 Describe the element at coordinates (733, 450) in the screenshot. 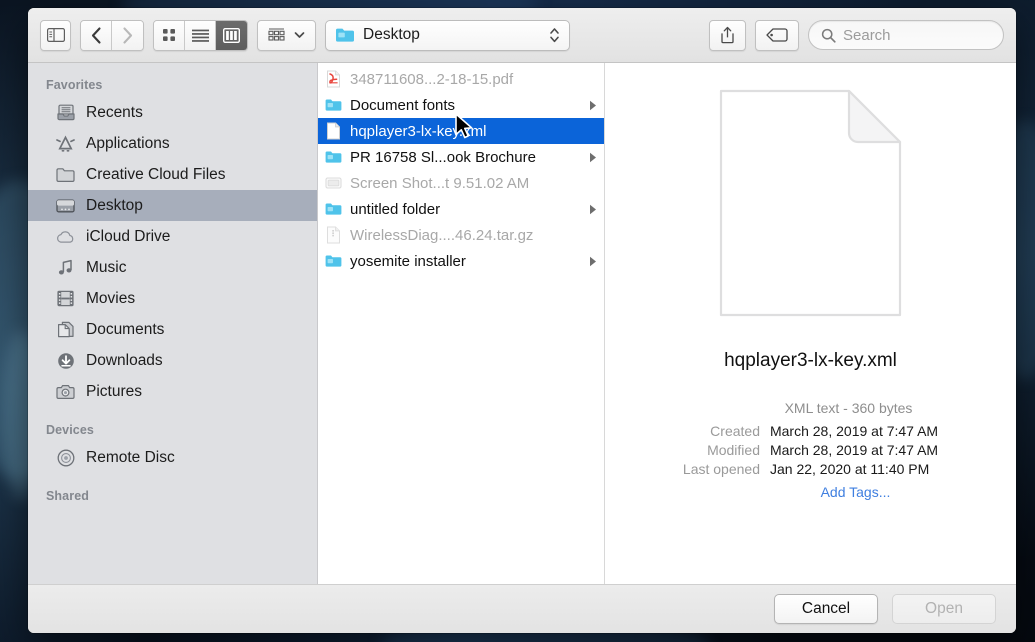

I see `metadata-key: Modified` at that location.